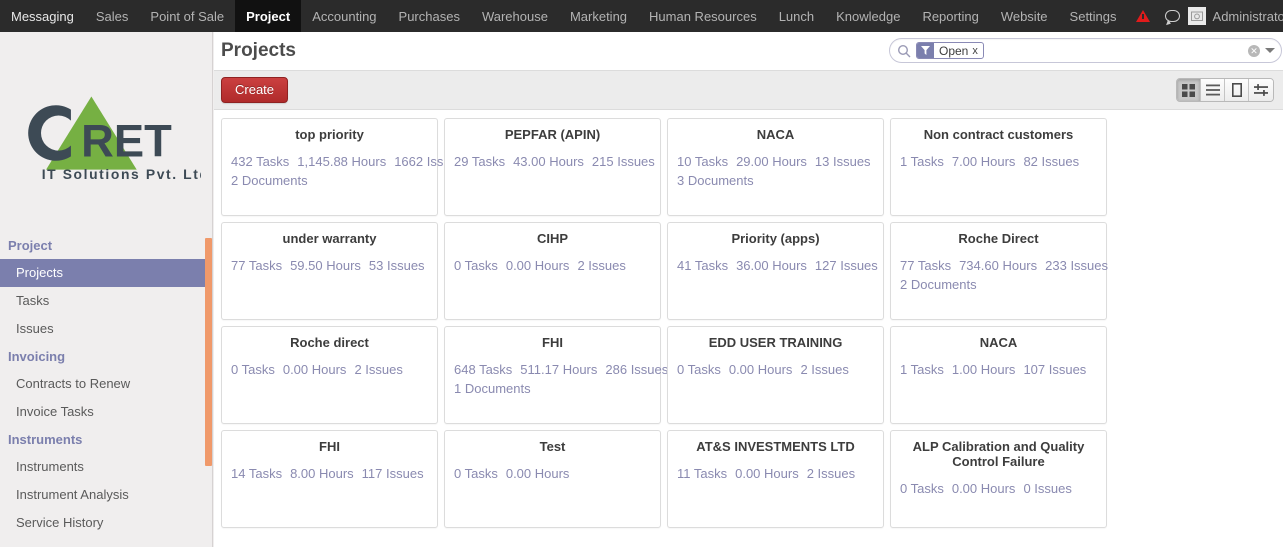 This screenshot has width=1283, height=547. I want to click on list-view-button, so click(1213, 90).